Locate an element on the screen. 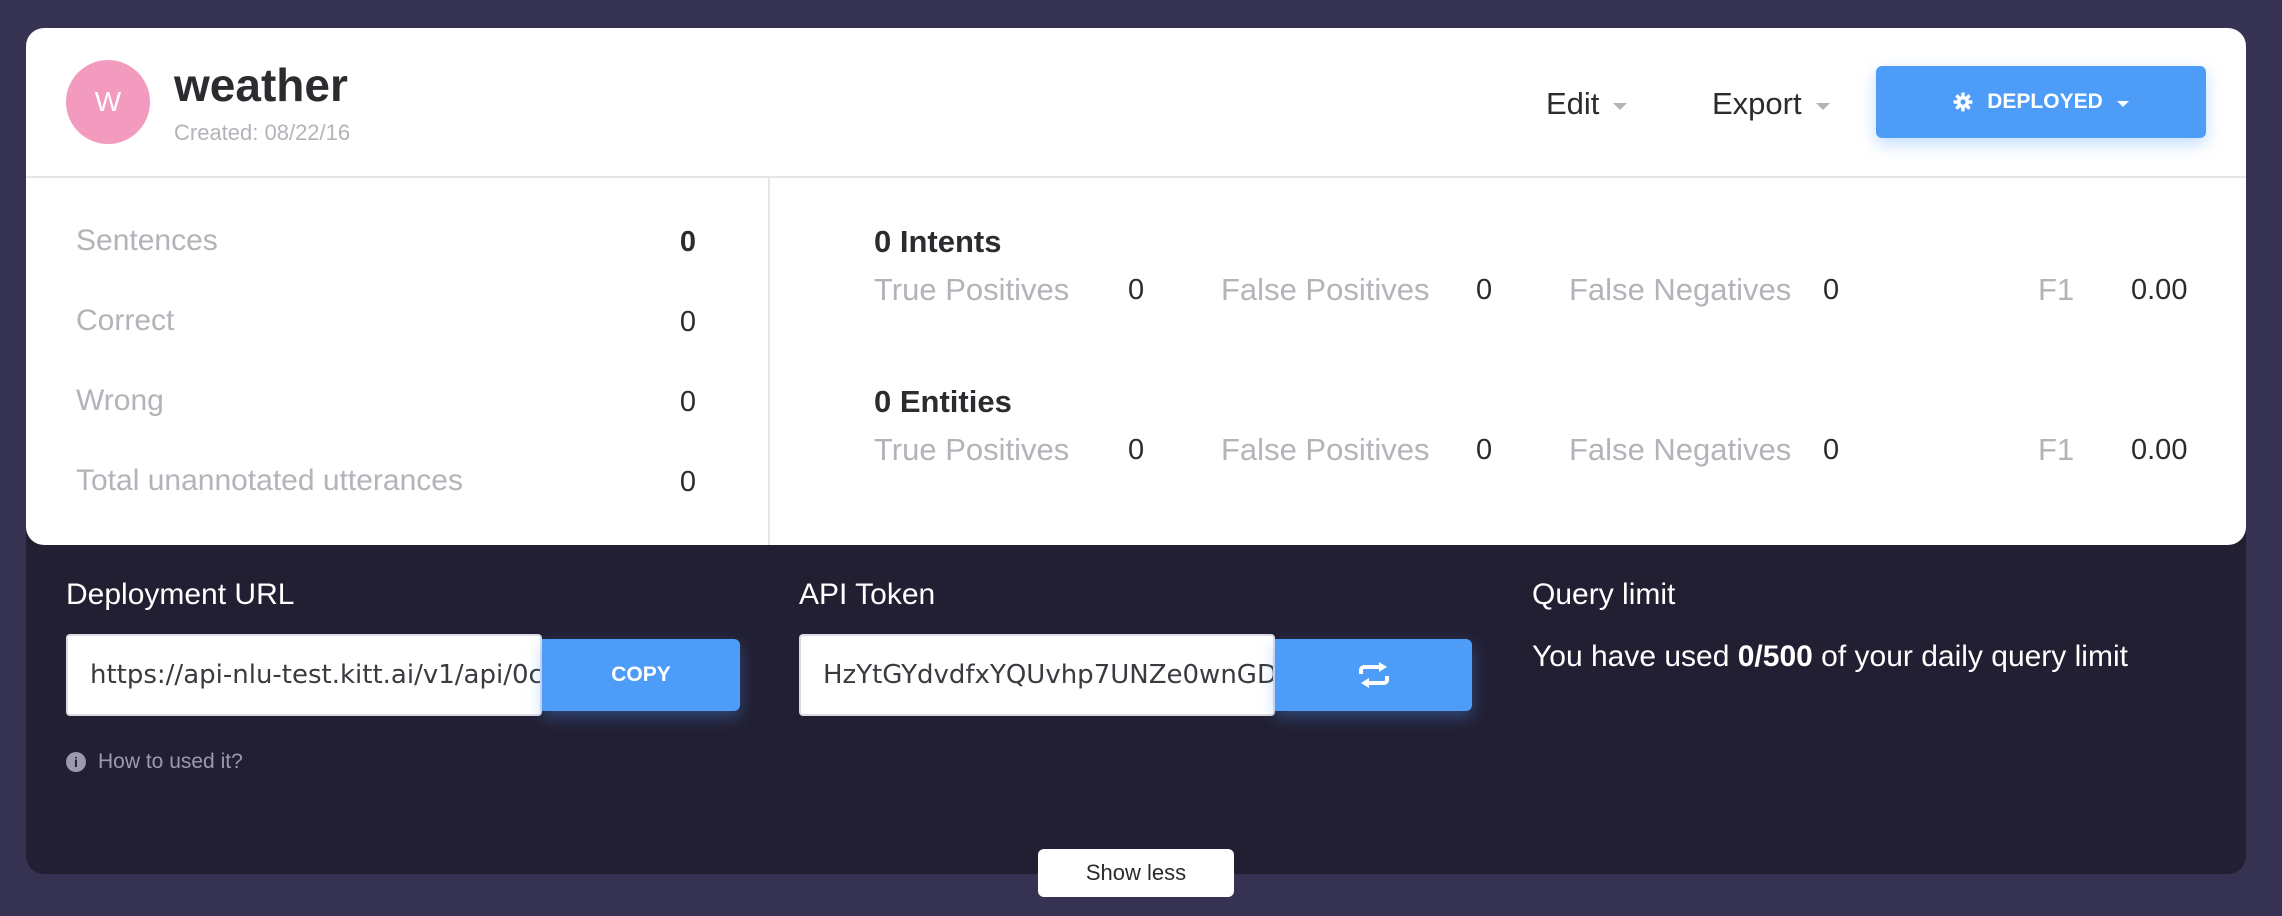 Image resolution: width=2282 pixels, height=916 pixels. api-token-title: API Token is located at coordinates (867, 594).